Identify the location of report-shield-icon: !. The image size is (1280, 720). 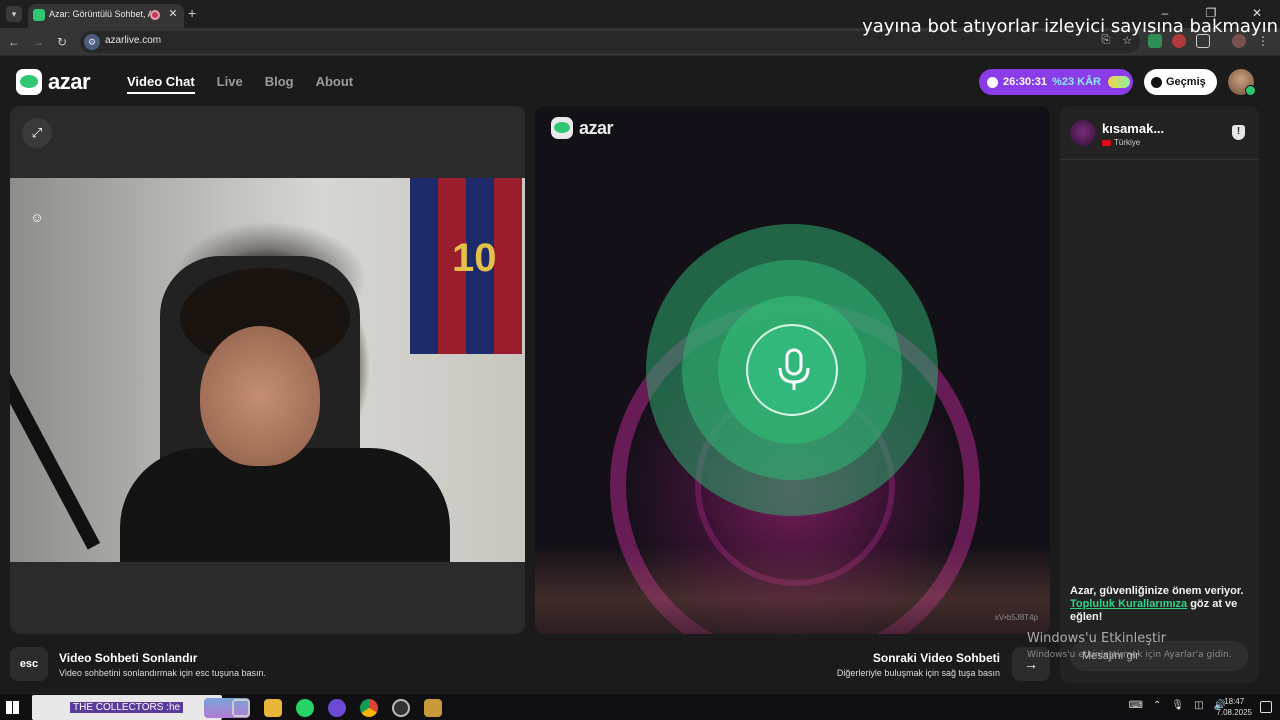
(1238, 132).